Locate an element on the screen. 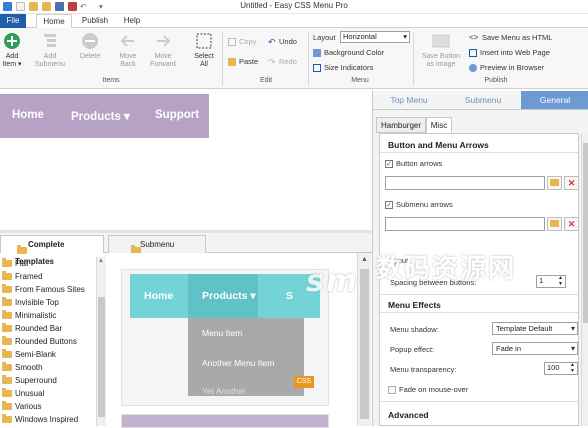  canvas-menu-item-products: Products ▾ is located at coordinates (100, 116).